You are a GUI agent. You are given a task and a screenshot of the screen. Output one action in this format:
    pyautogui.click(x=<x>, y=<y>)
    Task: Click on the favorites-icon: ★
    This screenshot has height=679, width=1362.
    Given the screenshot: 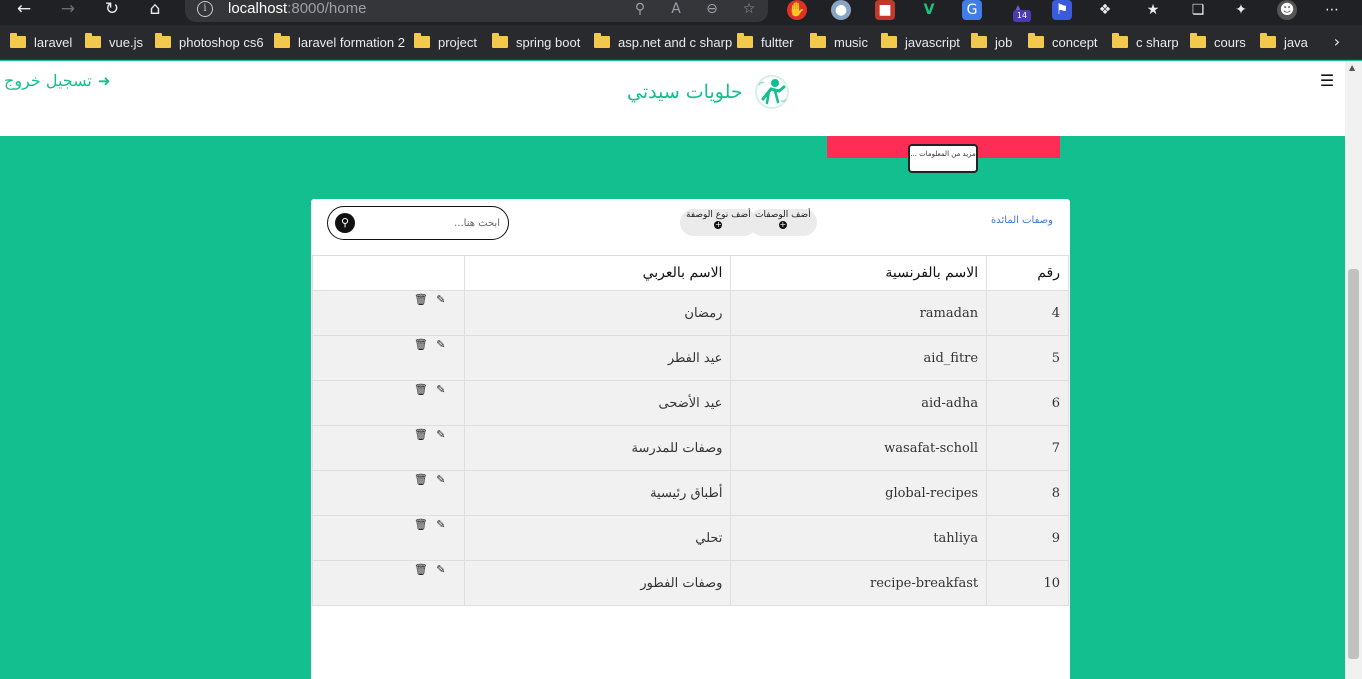 What is the action you would take?
    pyautogui.click(x=1153, y=10)
    